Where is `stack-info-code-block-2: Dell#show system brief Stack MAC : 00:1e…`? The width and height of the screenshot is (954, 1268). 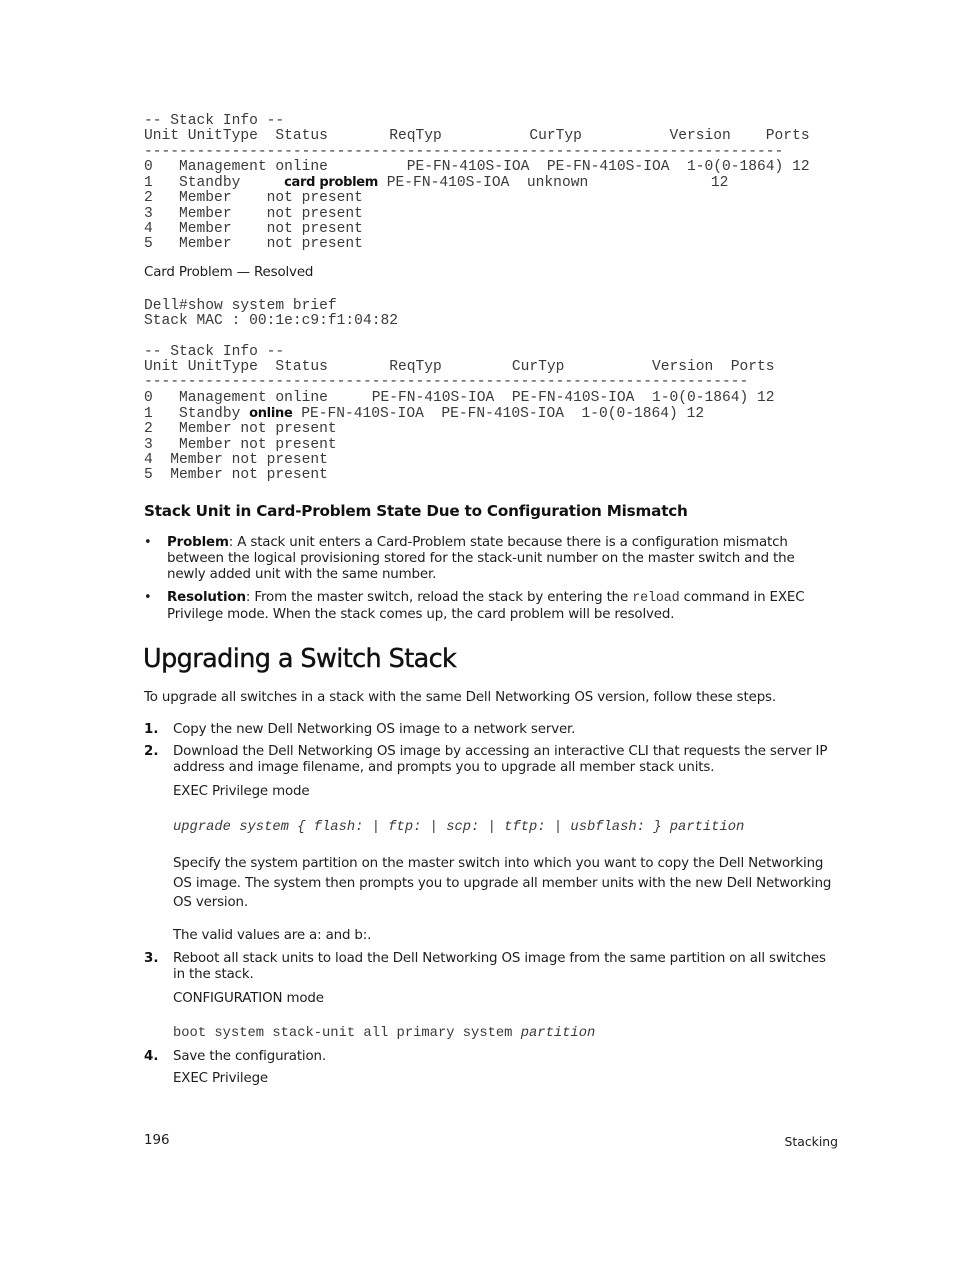
stack-info-code-block-2: Dell#show system brief Stack MAC : 00:1e… is located at coordinates (459, 391).